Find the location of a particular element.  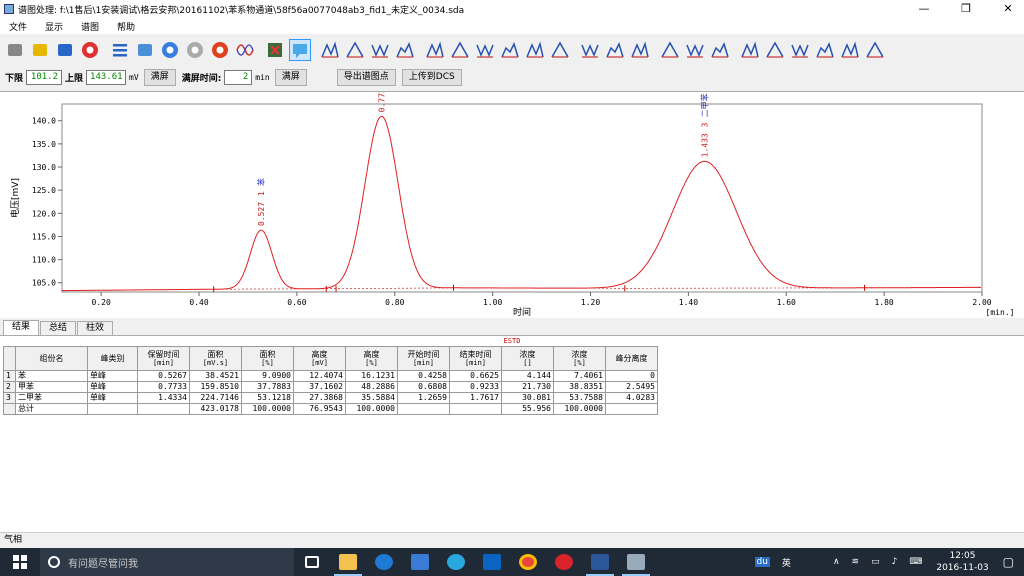

minimize-icon: — is located at coordinates (924, 9).